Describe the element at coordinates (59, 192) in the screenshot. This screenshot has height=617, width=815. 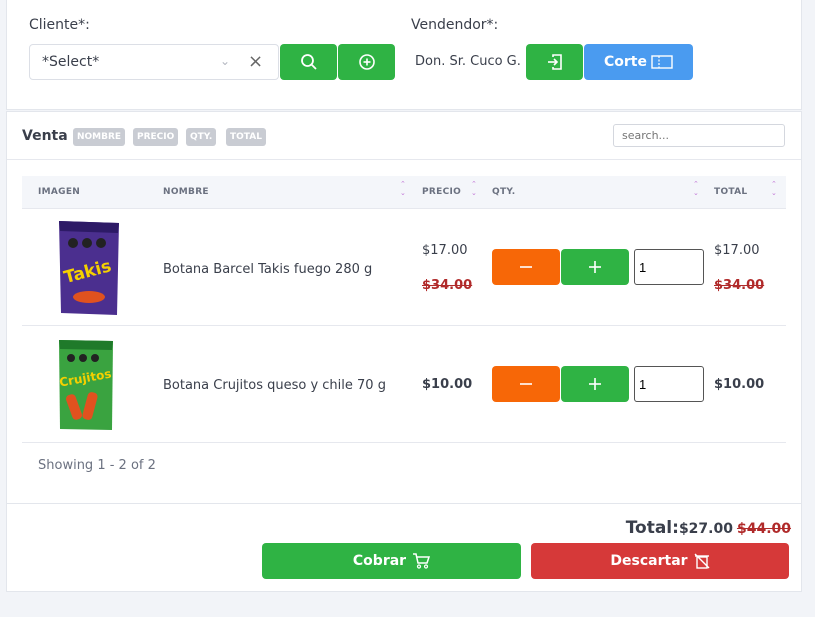
I see `col-imagen: IMAGEN` at that location.